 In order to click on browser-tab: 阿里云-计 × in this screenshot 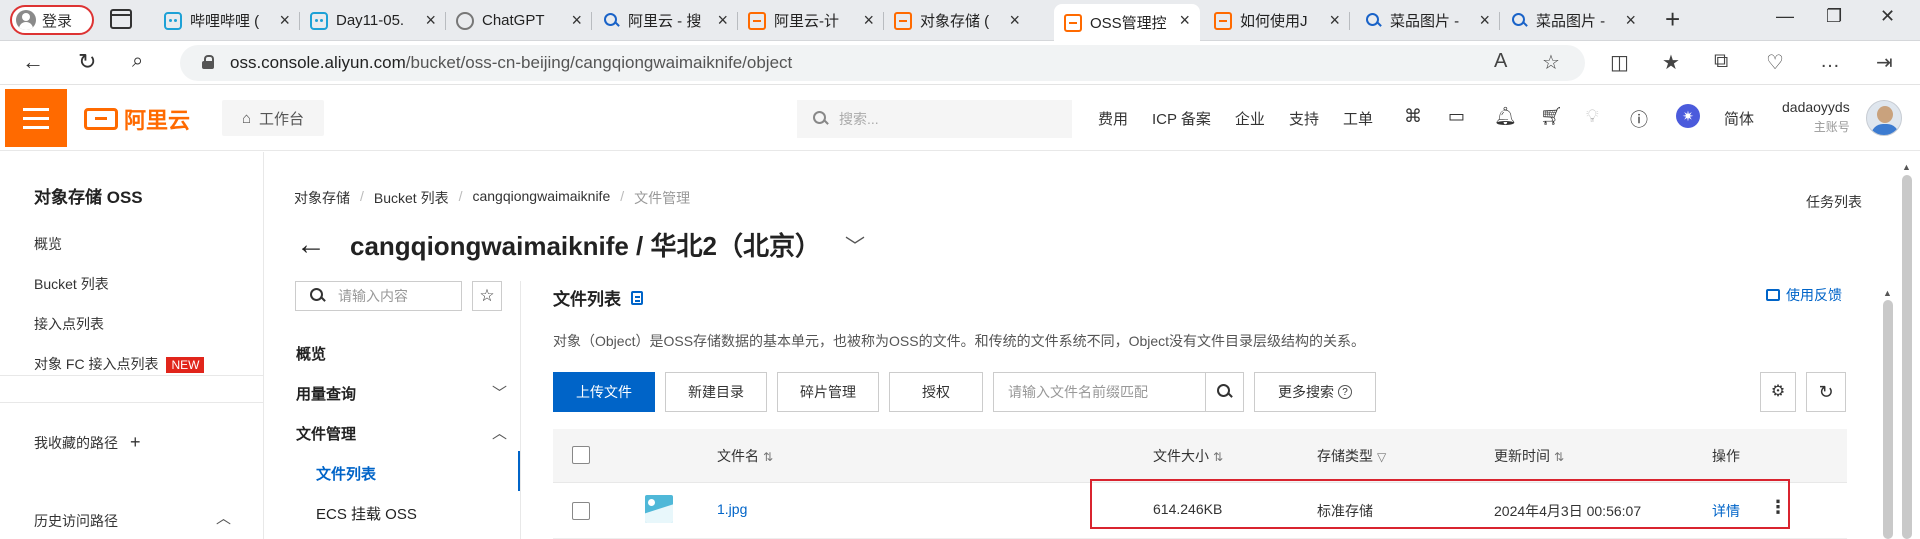, I will do `click(811, 20)`.